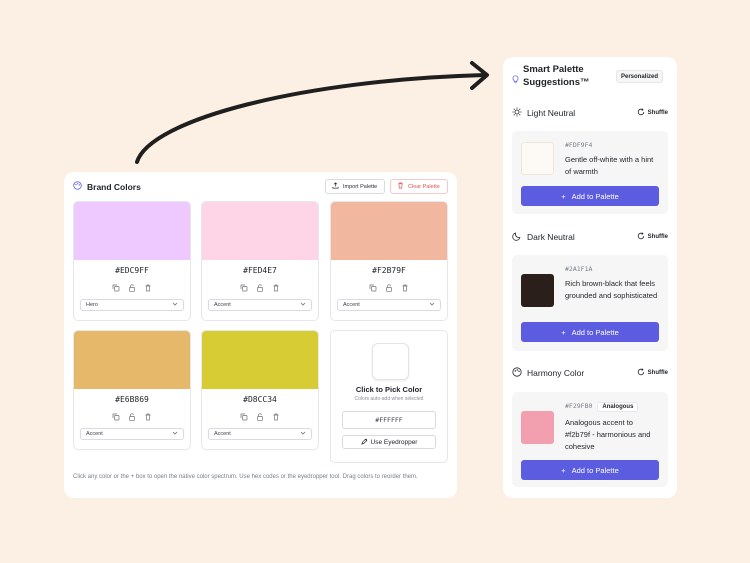  What do you see at coordinates (260, 270) in the screenshot?
I see `color-hex: #FED4E7` at bounding box center [260, 270].